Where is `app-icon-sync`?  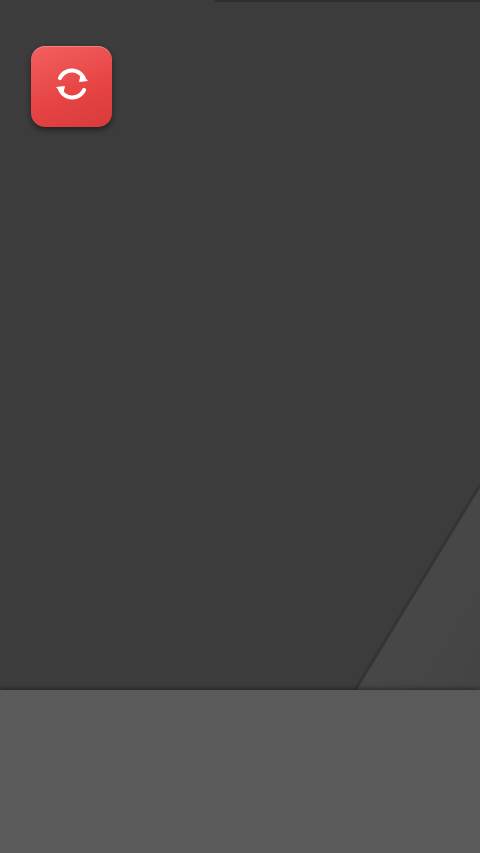
app-icon-sync is located at coordinates (71, 86).